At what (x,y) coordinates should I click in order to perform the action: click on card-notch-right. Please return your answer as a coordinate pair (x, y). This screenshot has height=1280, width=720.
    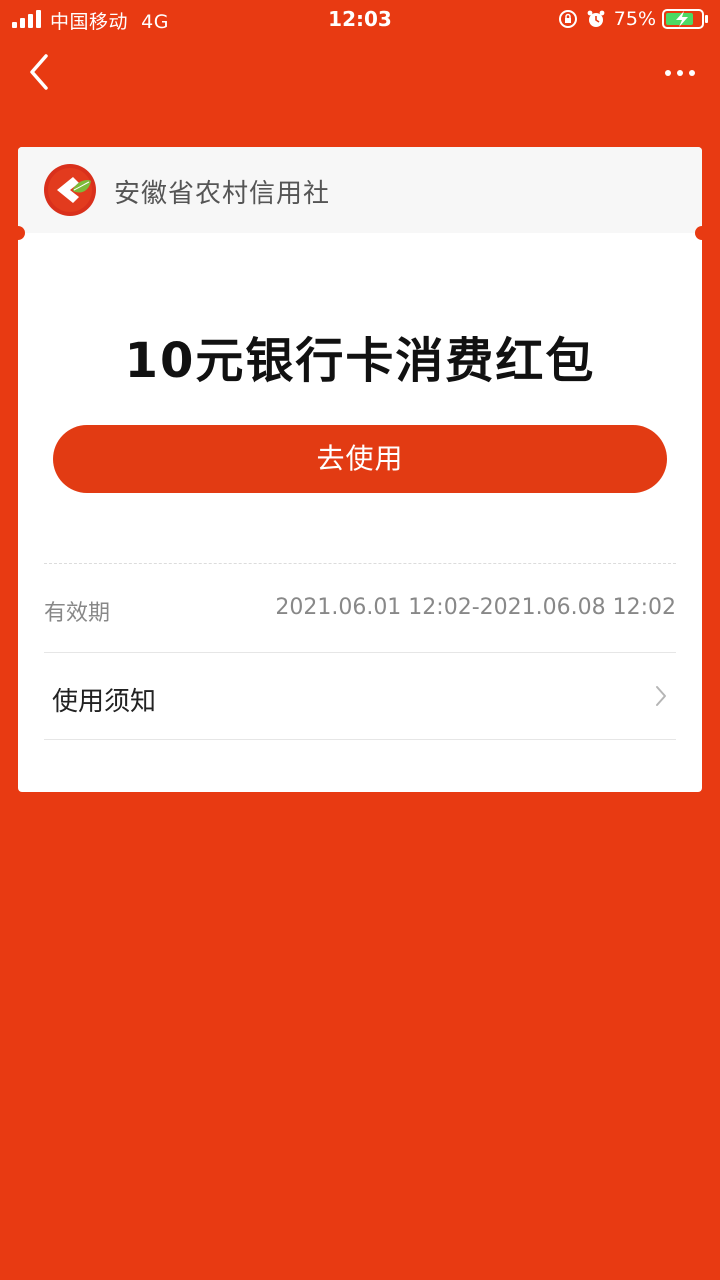
    Looking at the image, I should click on (698, 233).